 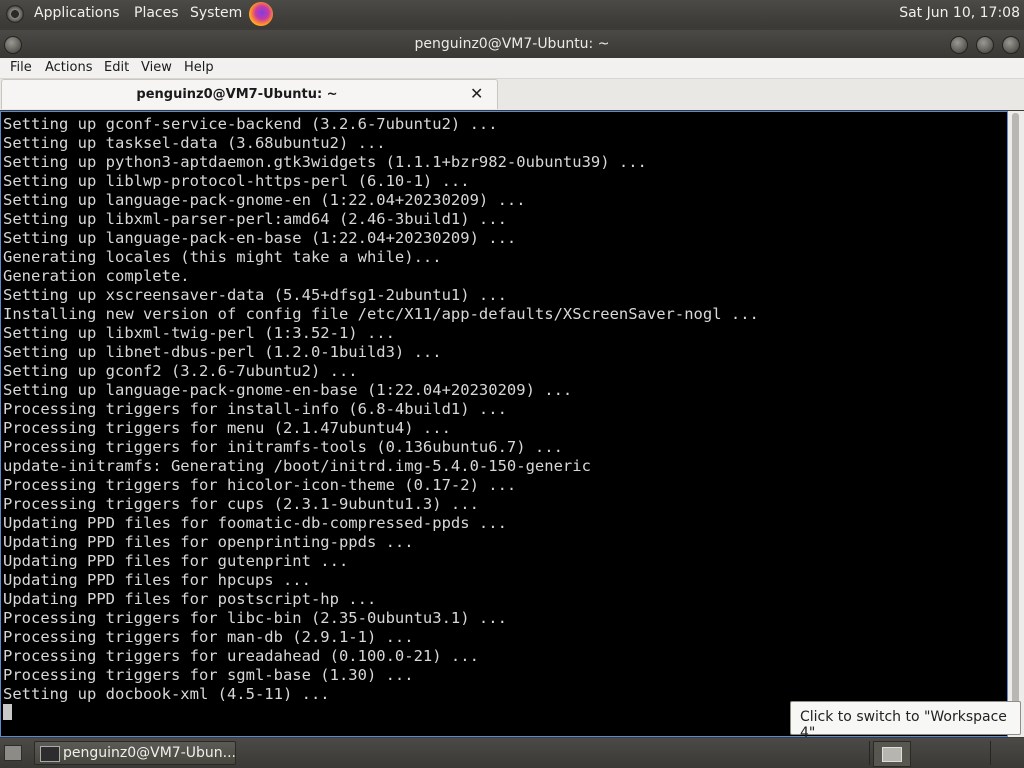 What do you see at coordinates (13, 753) in the screenshot?
I see `show-desktop-icon` at bounding box center [13, 753].